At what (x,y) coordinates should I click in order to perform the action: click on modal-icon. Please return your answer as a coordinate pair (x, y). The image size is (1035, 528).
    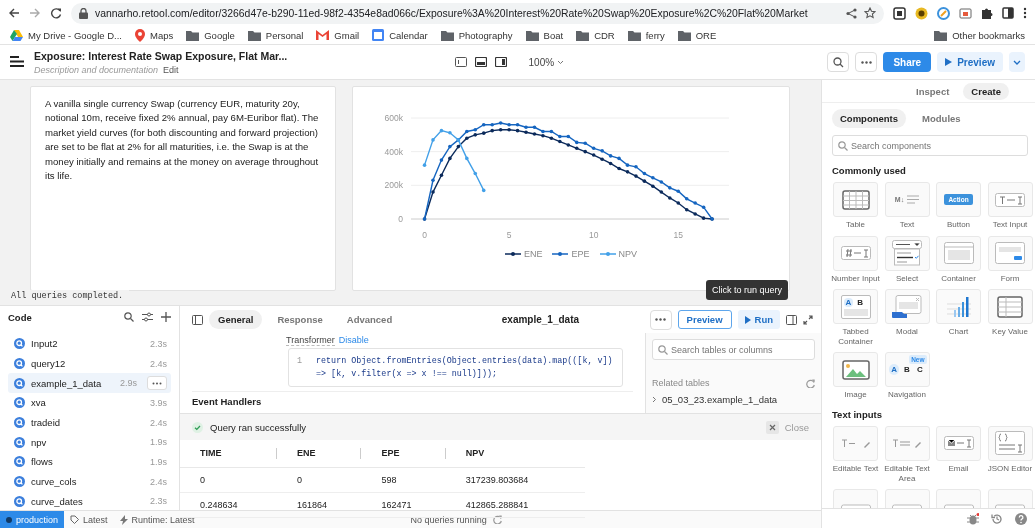
    Looking at the image, I should click on (907, 306).